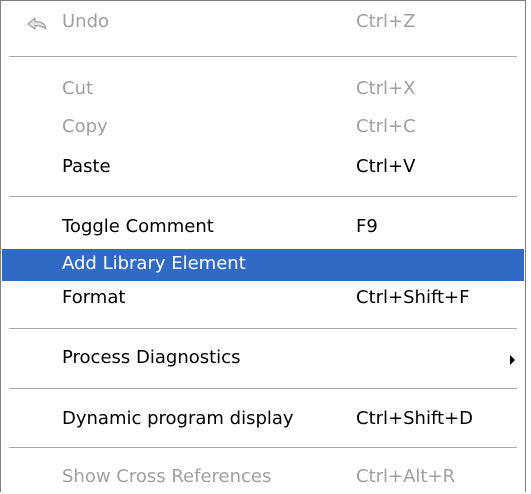 The height and width of the screenshot is (494, 531). I want to click on menu-item-label: Process Diagnostics, so click(151, 357).